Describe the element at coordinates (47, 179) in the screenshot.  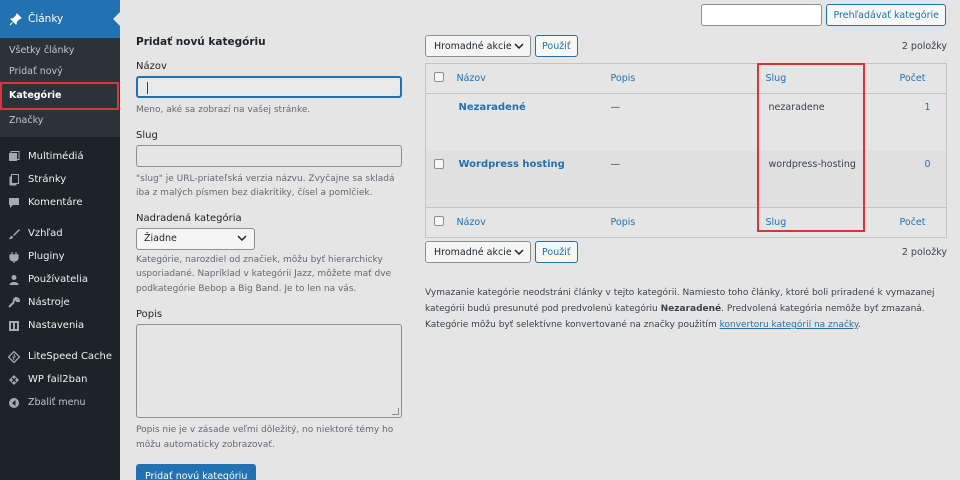
I see `sidebar-item-label: Stránky` at that location.